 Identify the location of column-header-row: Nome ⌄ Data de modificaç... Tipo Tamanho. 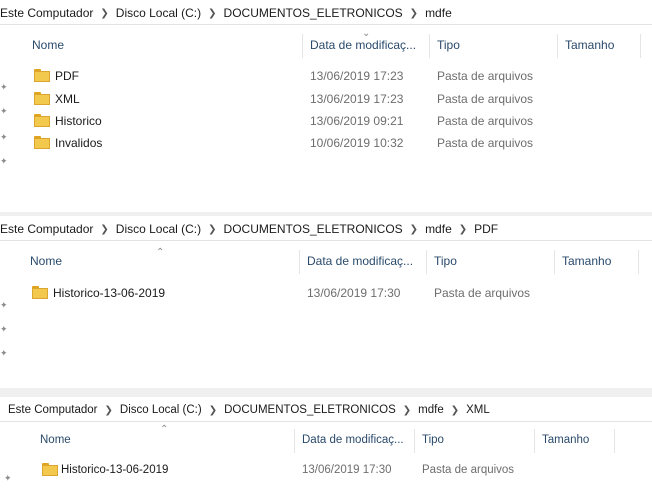
(326, 43).